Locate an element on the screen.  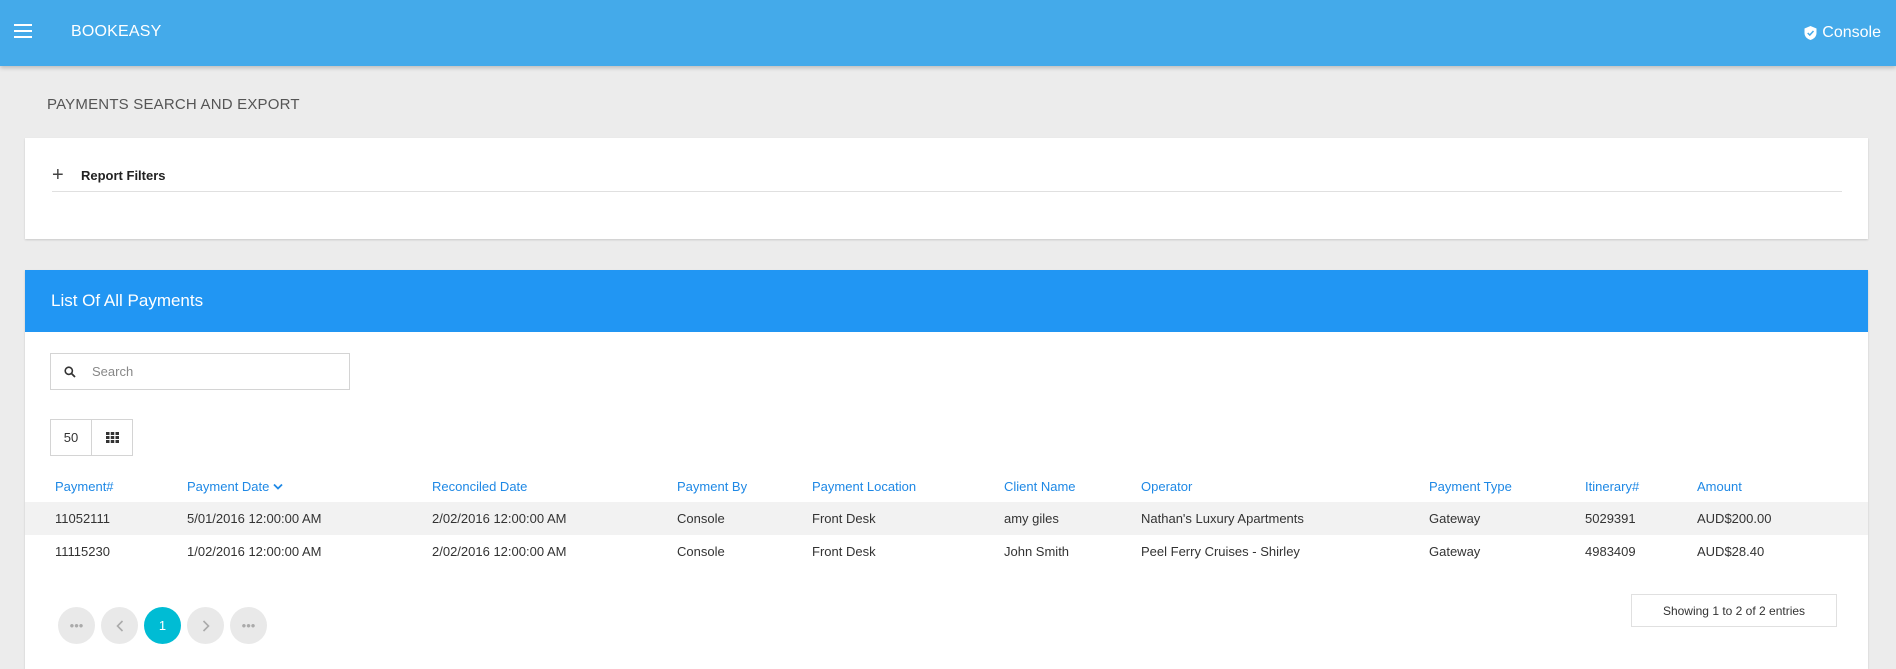
table-toolbar: 50 is located at coordinates (91, 437).